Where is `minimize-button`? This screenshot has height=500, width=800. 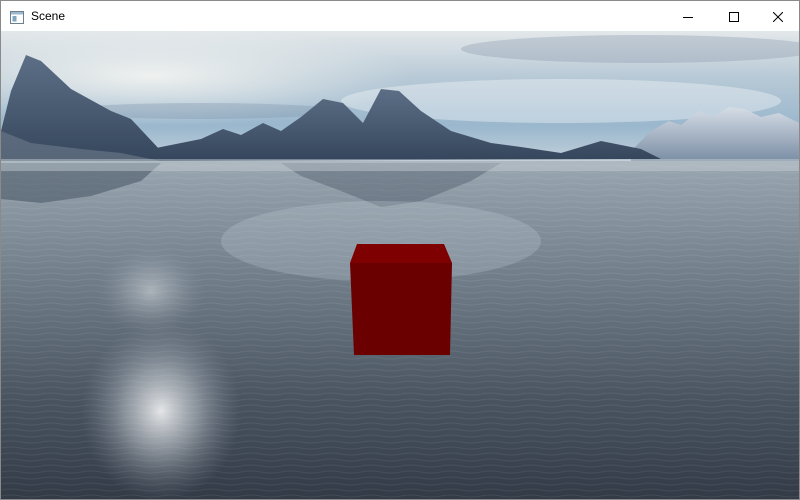
minimize-button is located at coordinates (688, 16).